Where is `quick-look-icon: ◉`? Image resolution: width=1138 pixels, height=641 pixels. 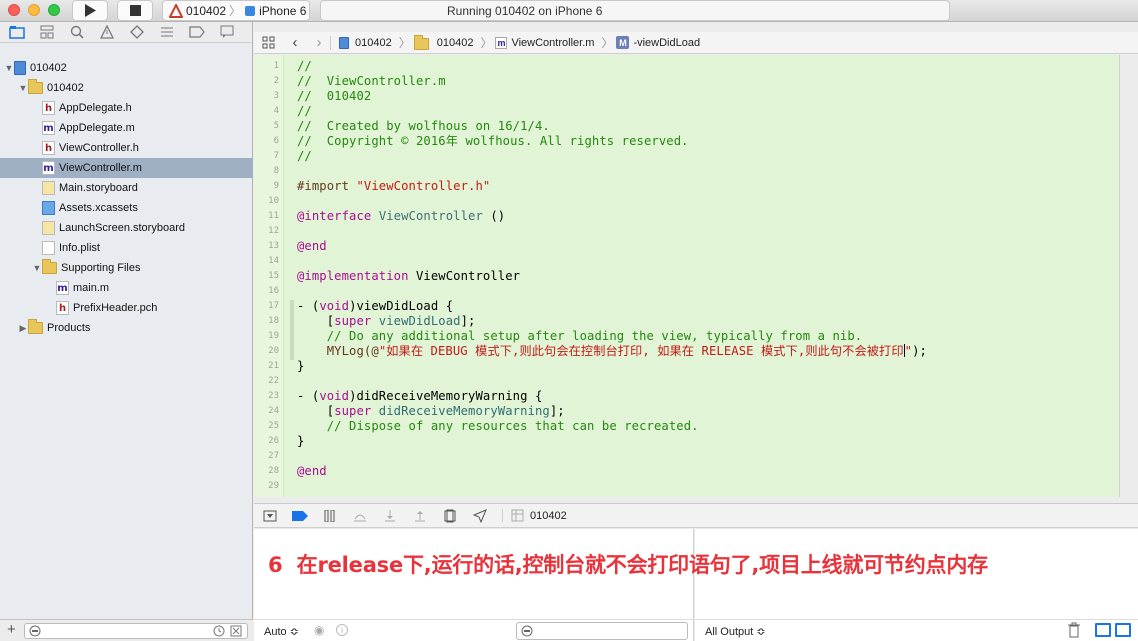 quick-look-icon: ◉ is located at coordinates (319, 630).